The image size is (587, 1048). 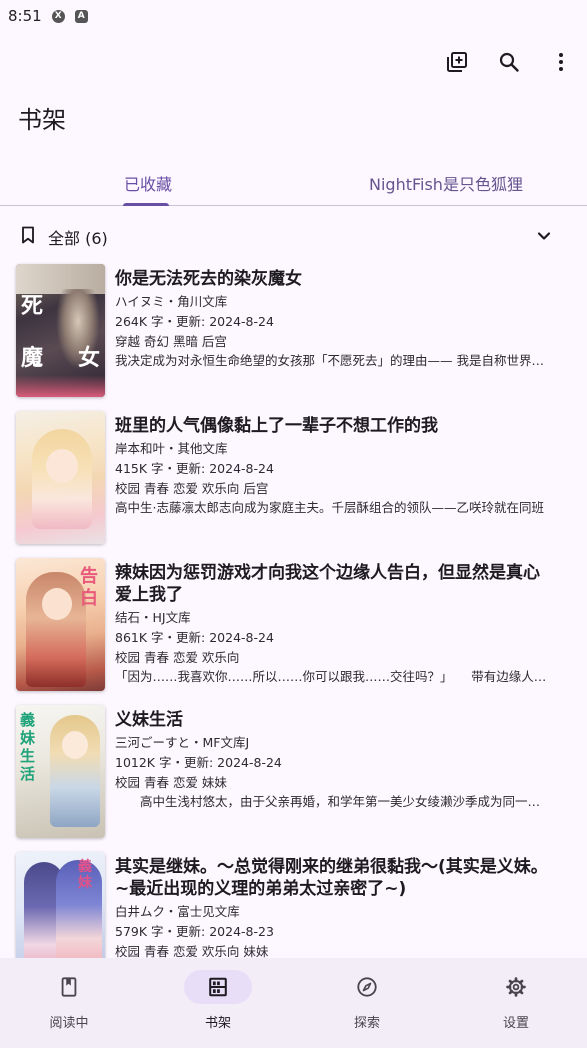 I want to click on book-title: 你是无法死去的染灰魔女, so click(x=208, y=279).